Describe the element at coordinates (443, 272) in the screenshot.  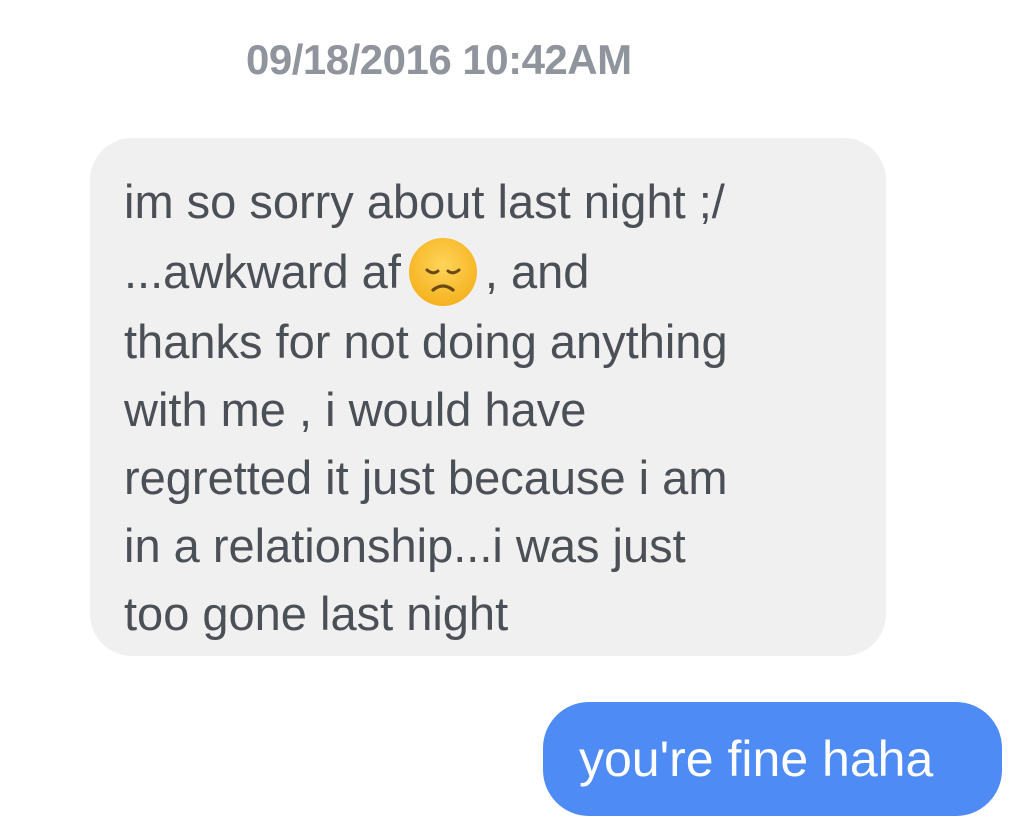
I see `disappointed-face-icon` at that location.